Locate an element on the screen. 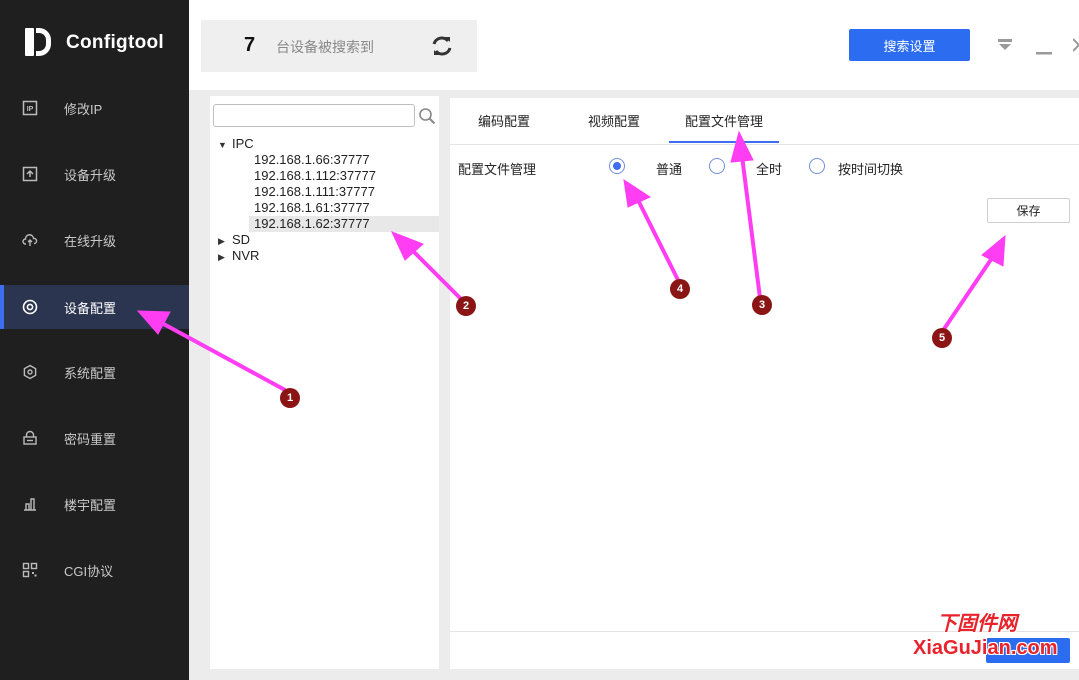 The height and width of the screenshot is (680, 1079). sidebar-item-device-upgrade: 设备升级 is located at coordinates (94, 174).